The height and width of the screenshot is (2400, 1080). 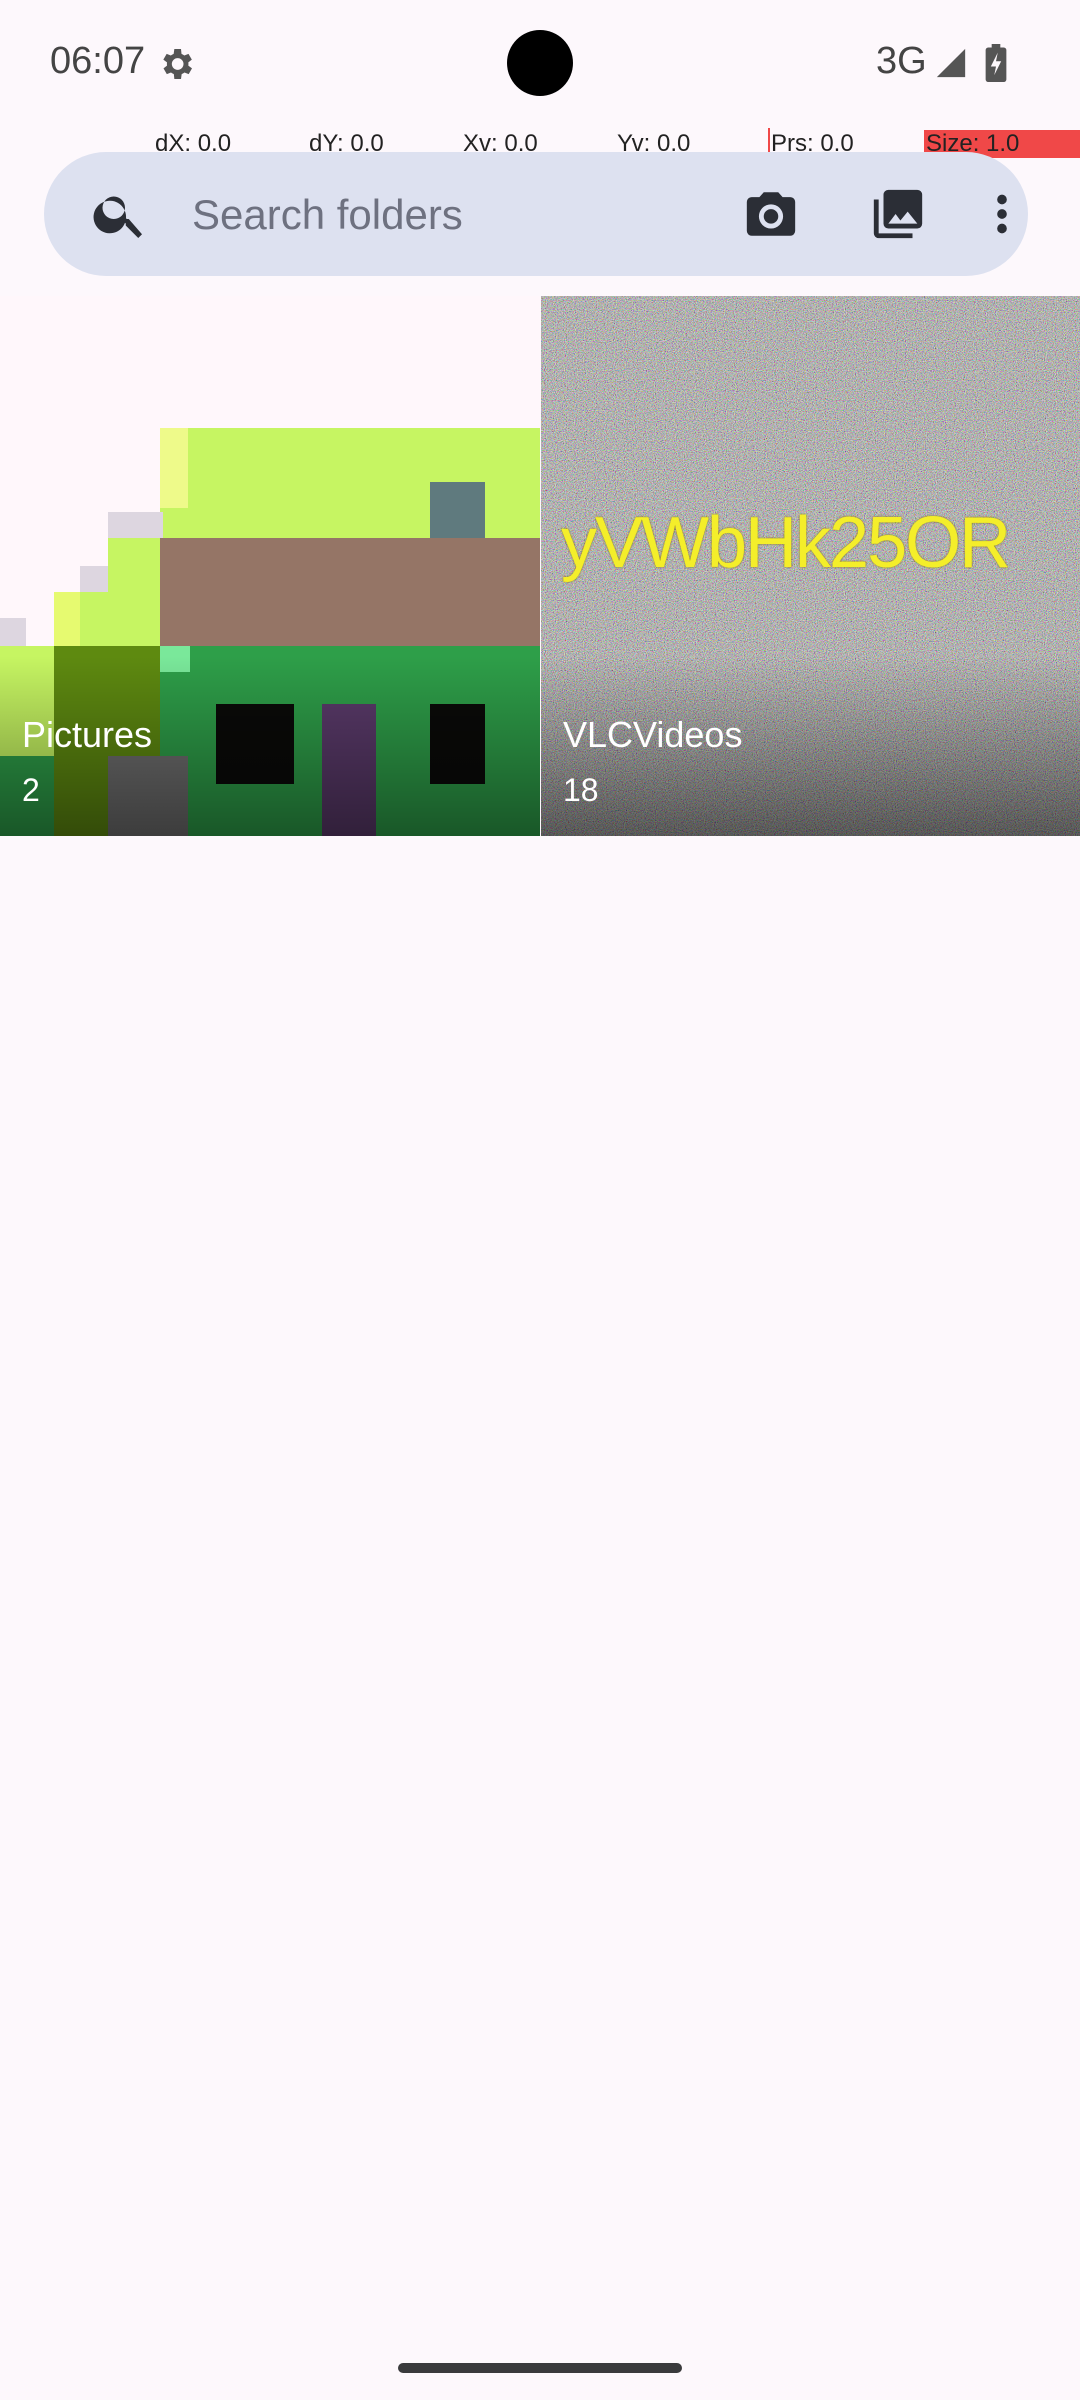 I want to click on status-time: 06:07, so click(x=98, y=61).